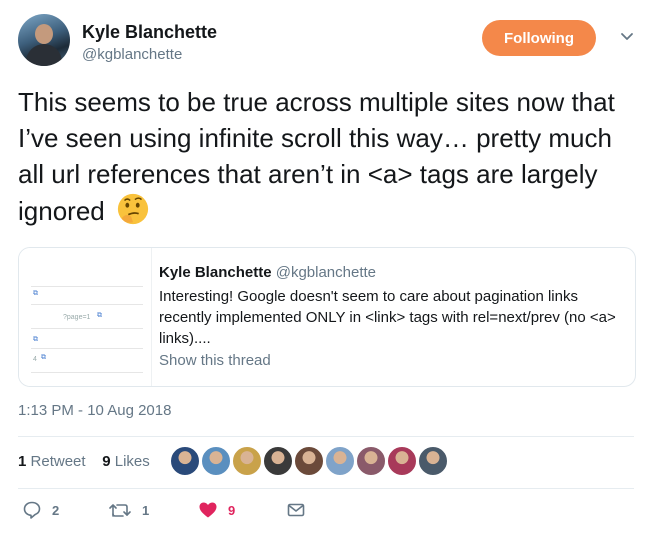 Image resolution: width=655 pixels, height=540 pixels. Describe the element at coordinates (77, 317) in the screenshot. I see `media-label-page: ?page=1` at that location.